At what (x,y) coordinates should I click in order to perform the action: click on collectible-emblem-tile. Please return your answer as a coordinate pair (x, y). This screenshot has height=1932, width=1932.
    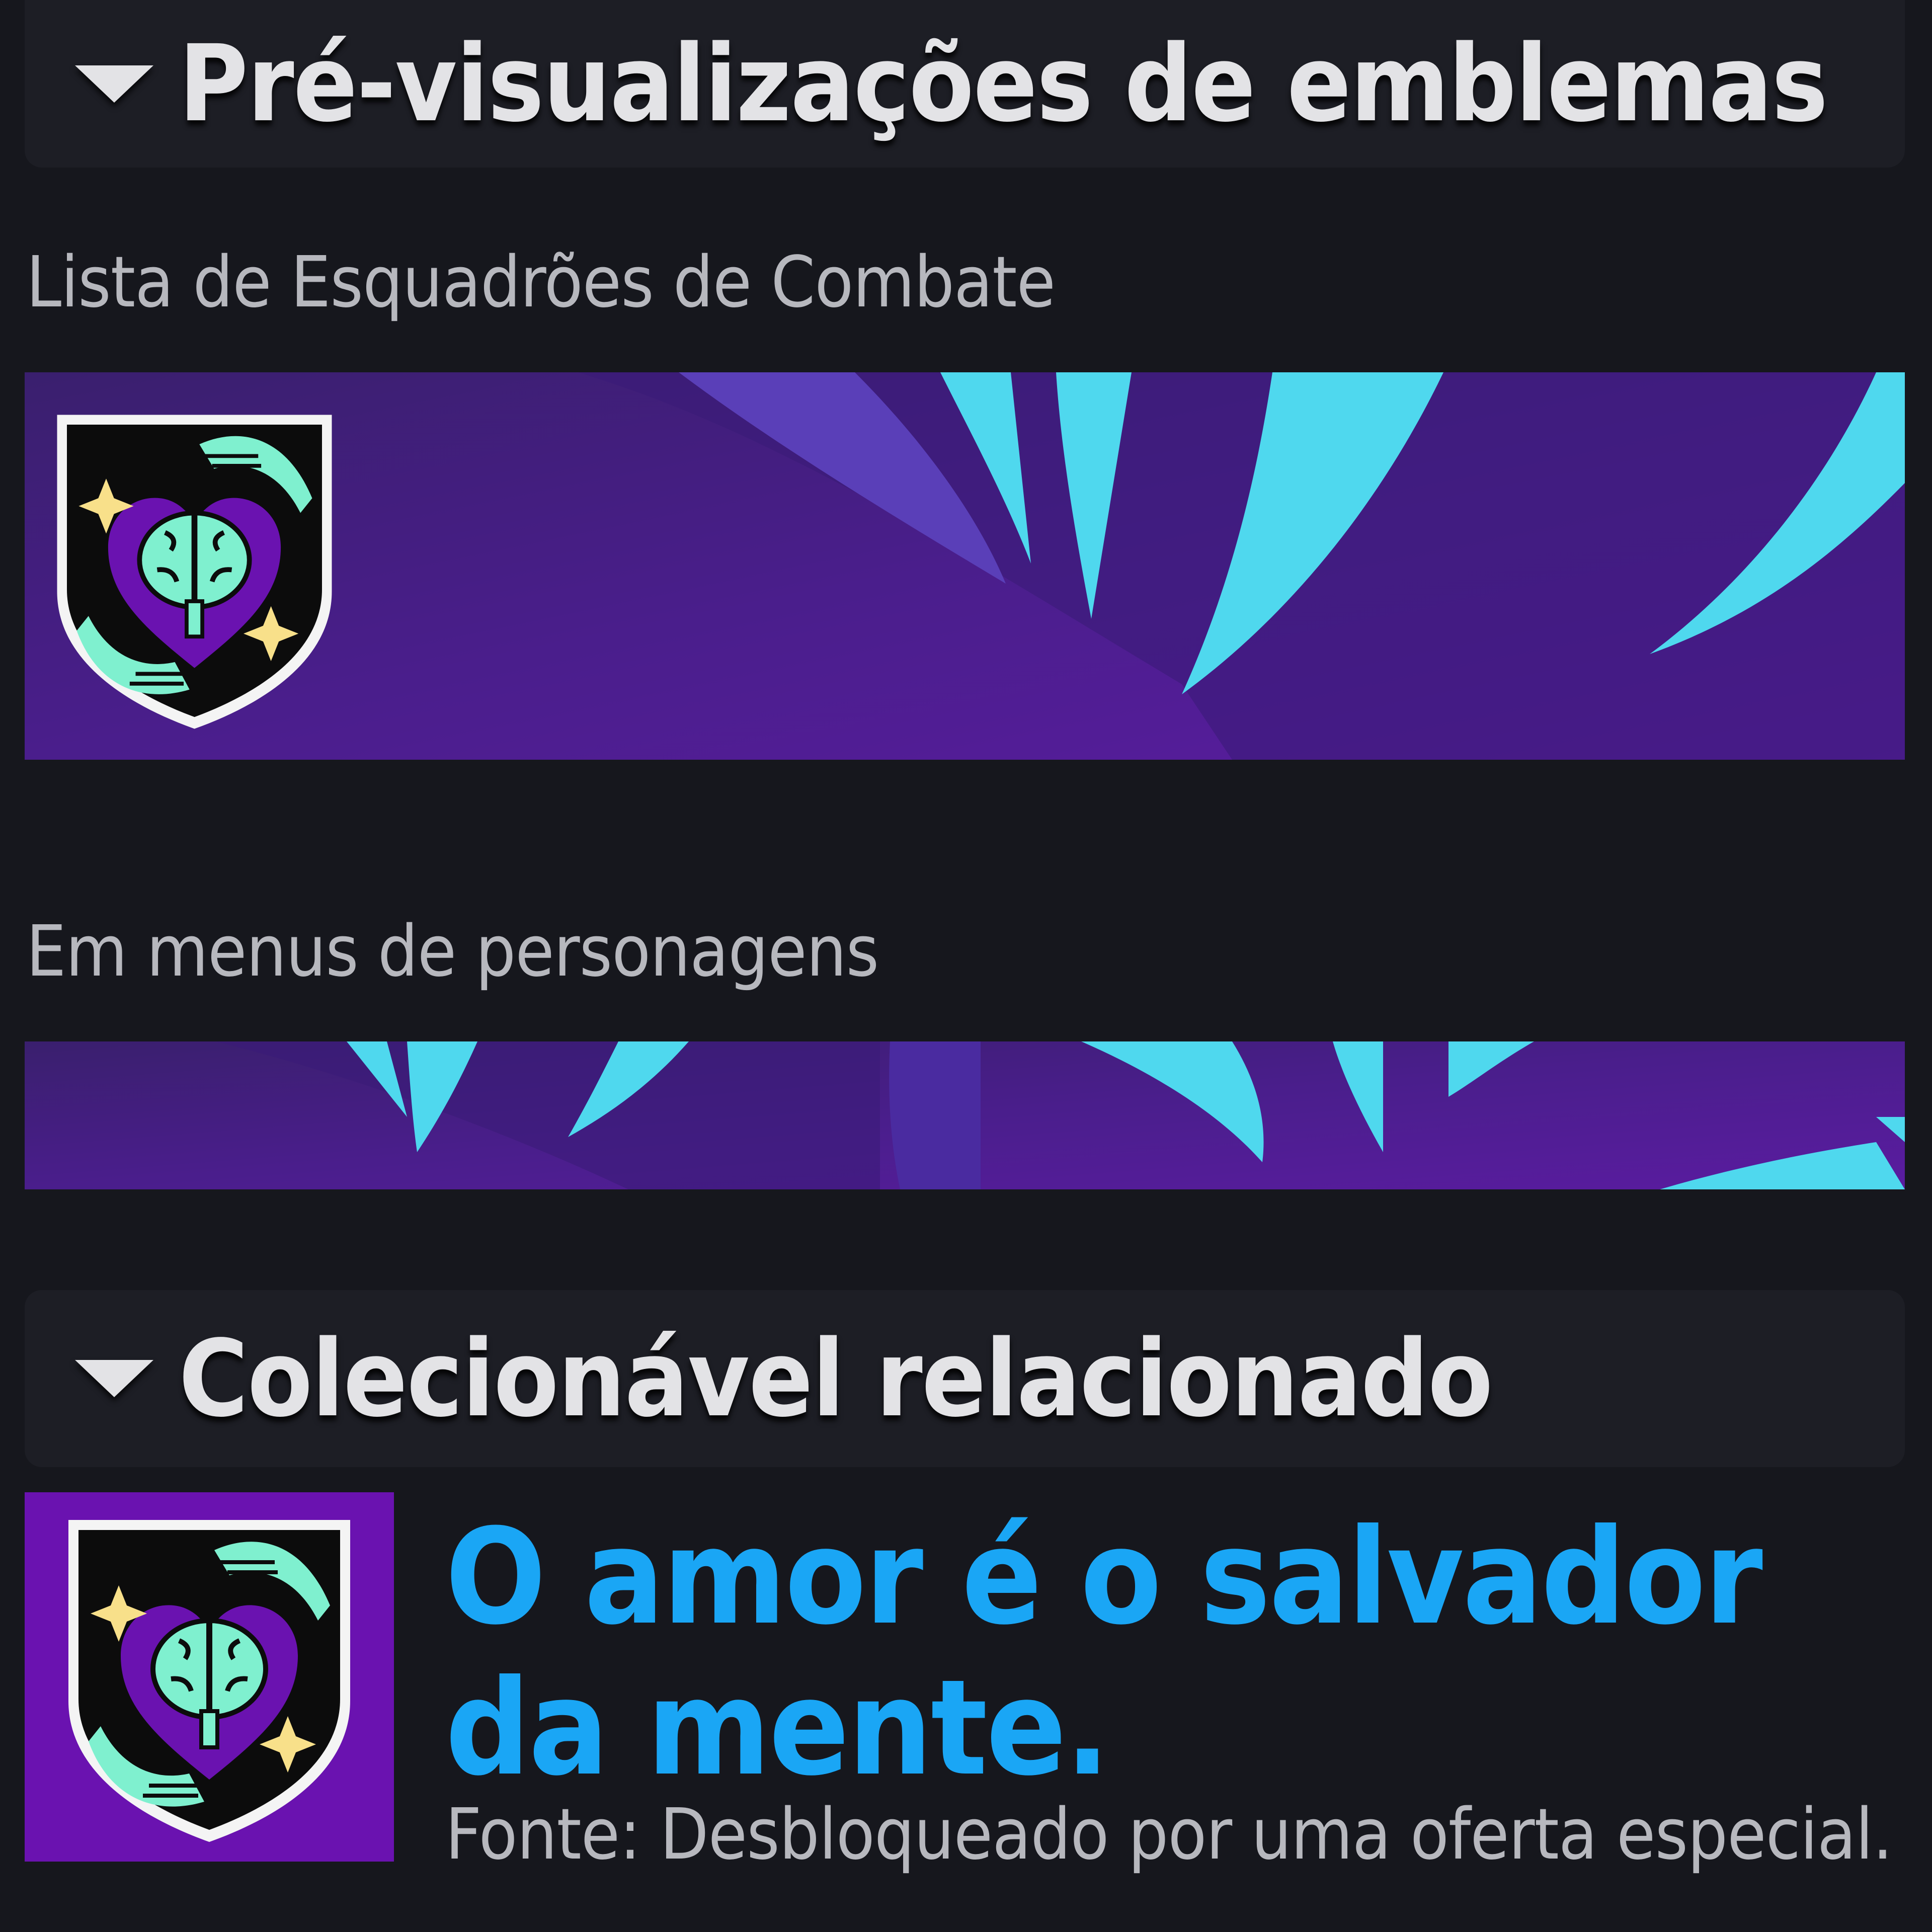
    Looking at the image, I should click on (210, 1677).